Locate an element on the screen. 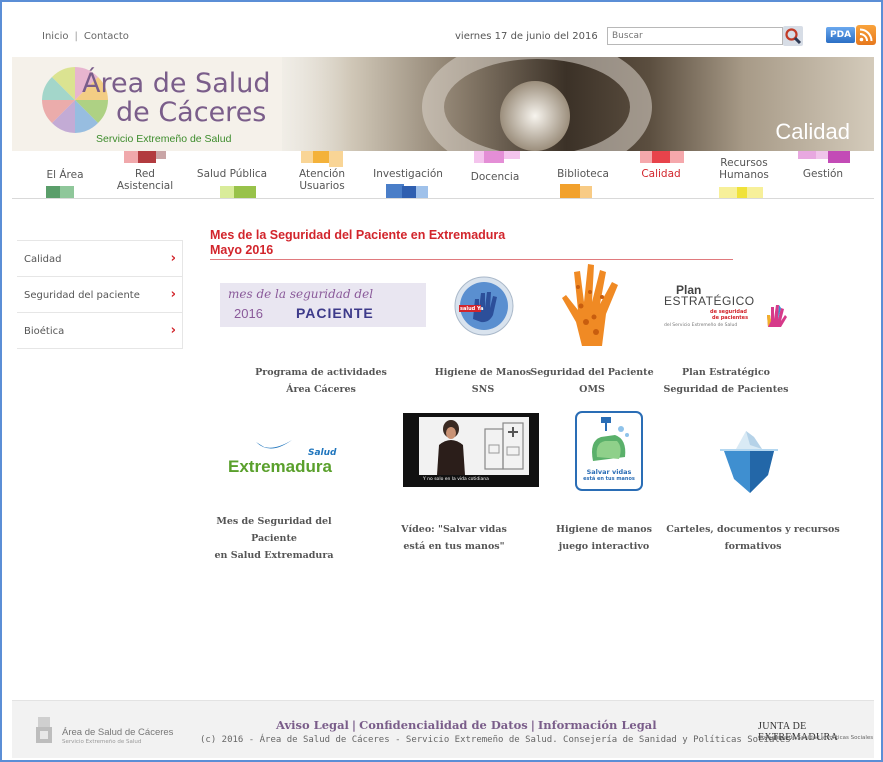 Image resolution: width=883 pixels, height=762 pixels. link-informacion-legal: Información Legal is located at coordinates (597, 725).